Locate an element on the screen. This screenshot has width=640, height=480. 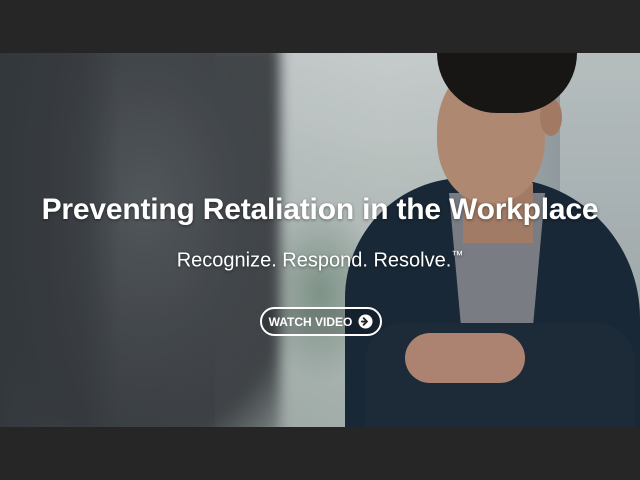
watch-video-button: WATCH VIDEO is located at coordinates (321, 321).